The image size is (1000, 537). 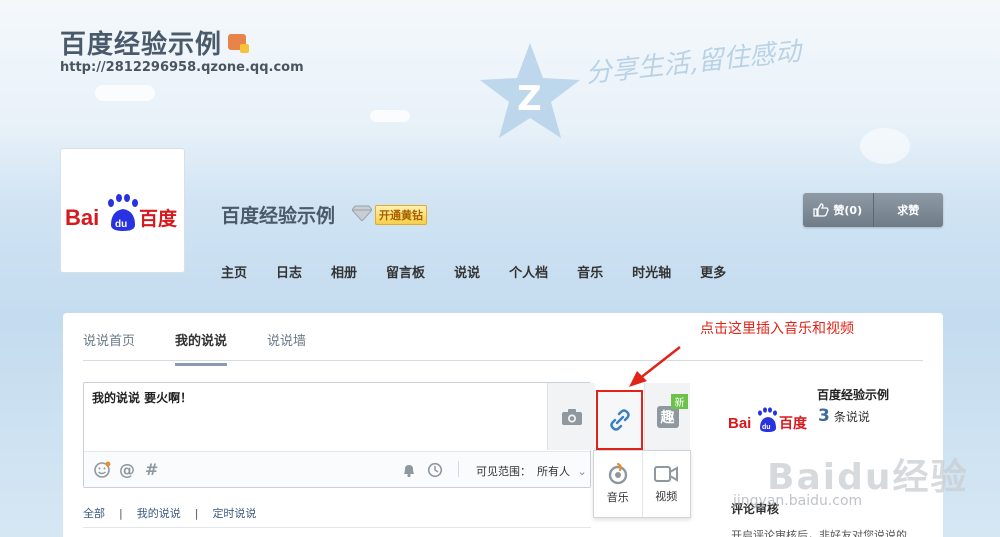 I want to click on nav-item-more: 更多, so click(x=713, y=271).